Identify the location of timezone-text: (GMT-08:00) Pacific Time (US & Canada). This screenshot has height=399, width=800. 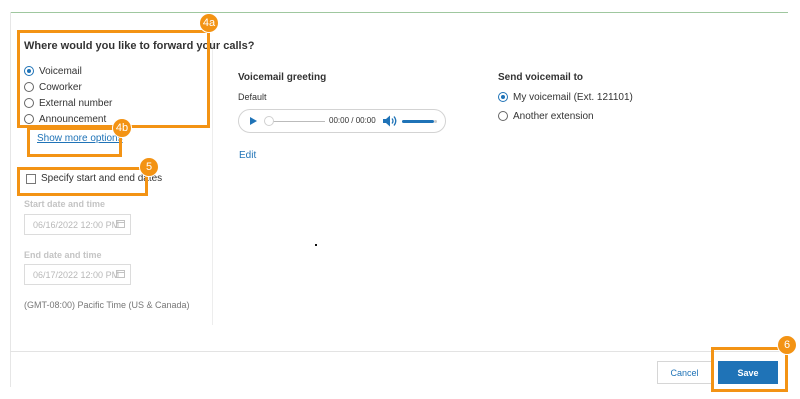
(107, 305).